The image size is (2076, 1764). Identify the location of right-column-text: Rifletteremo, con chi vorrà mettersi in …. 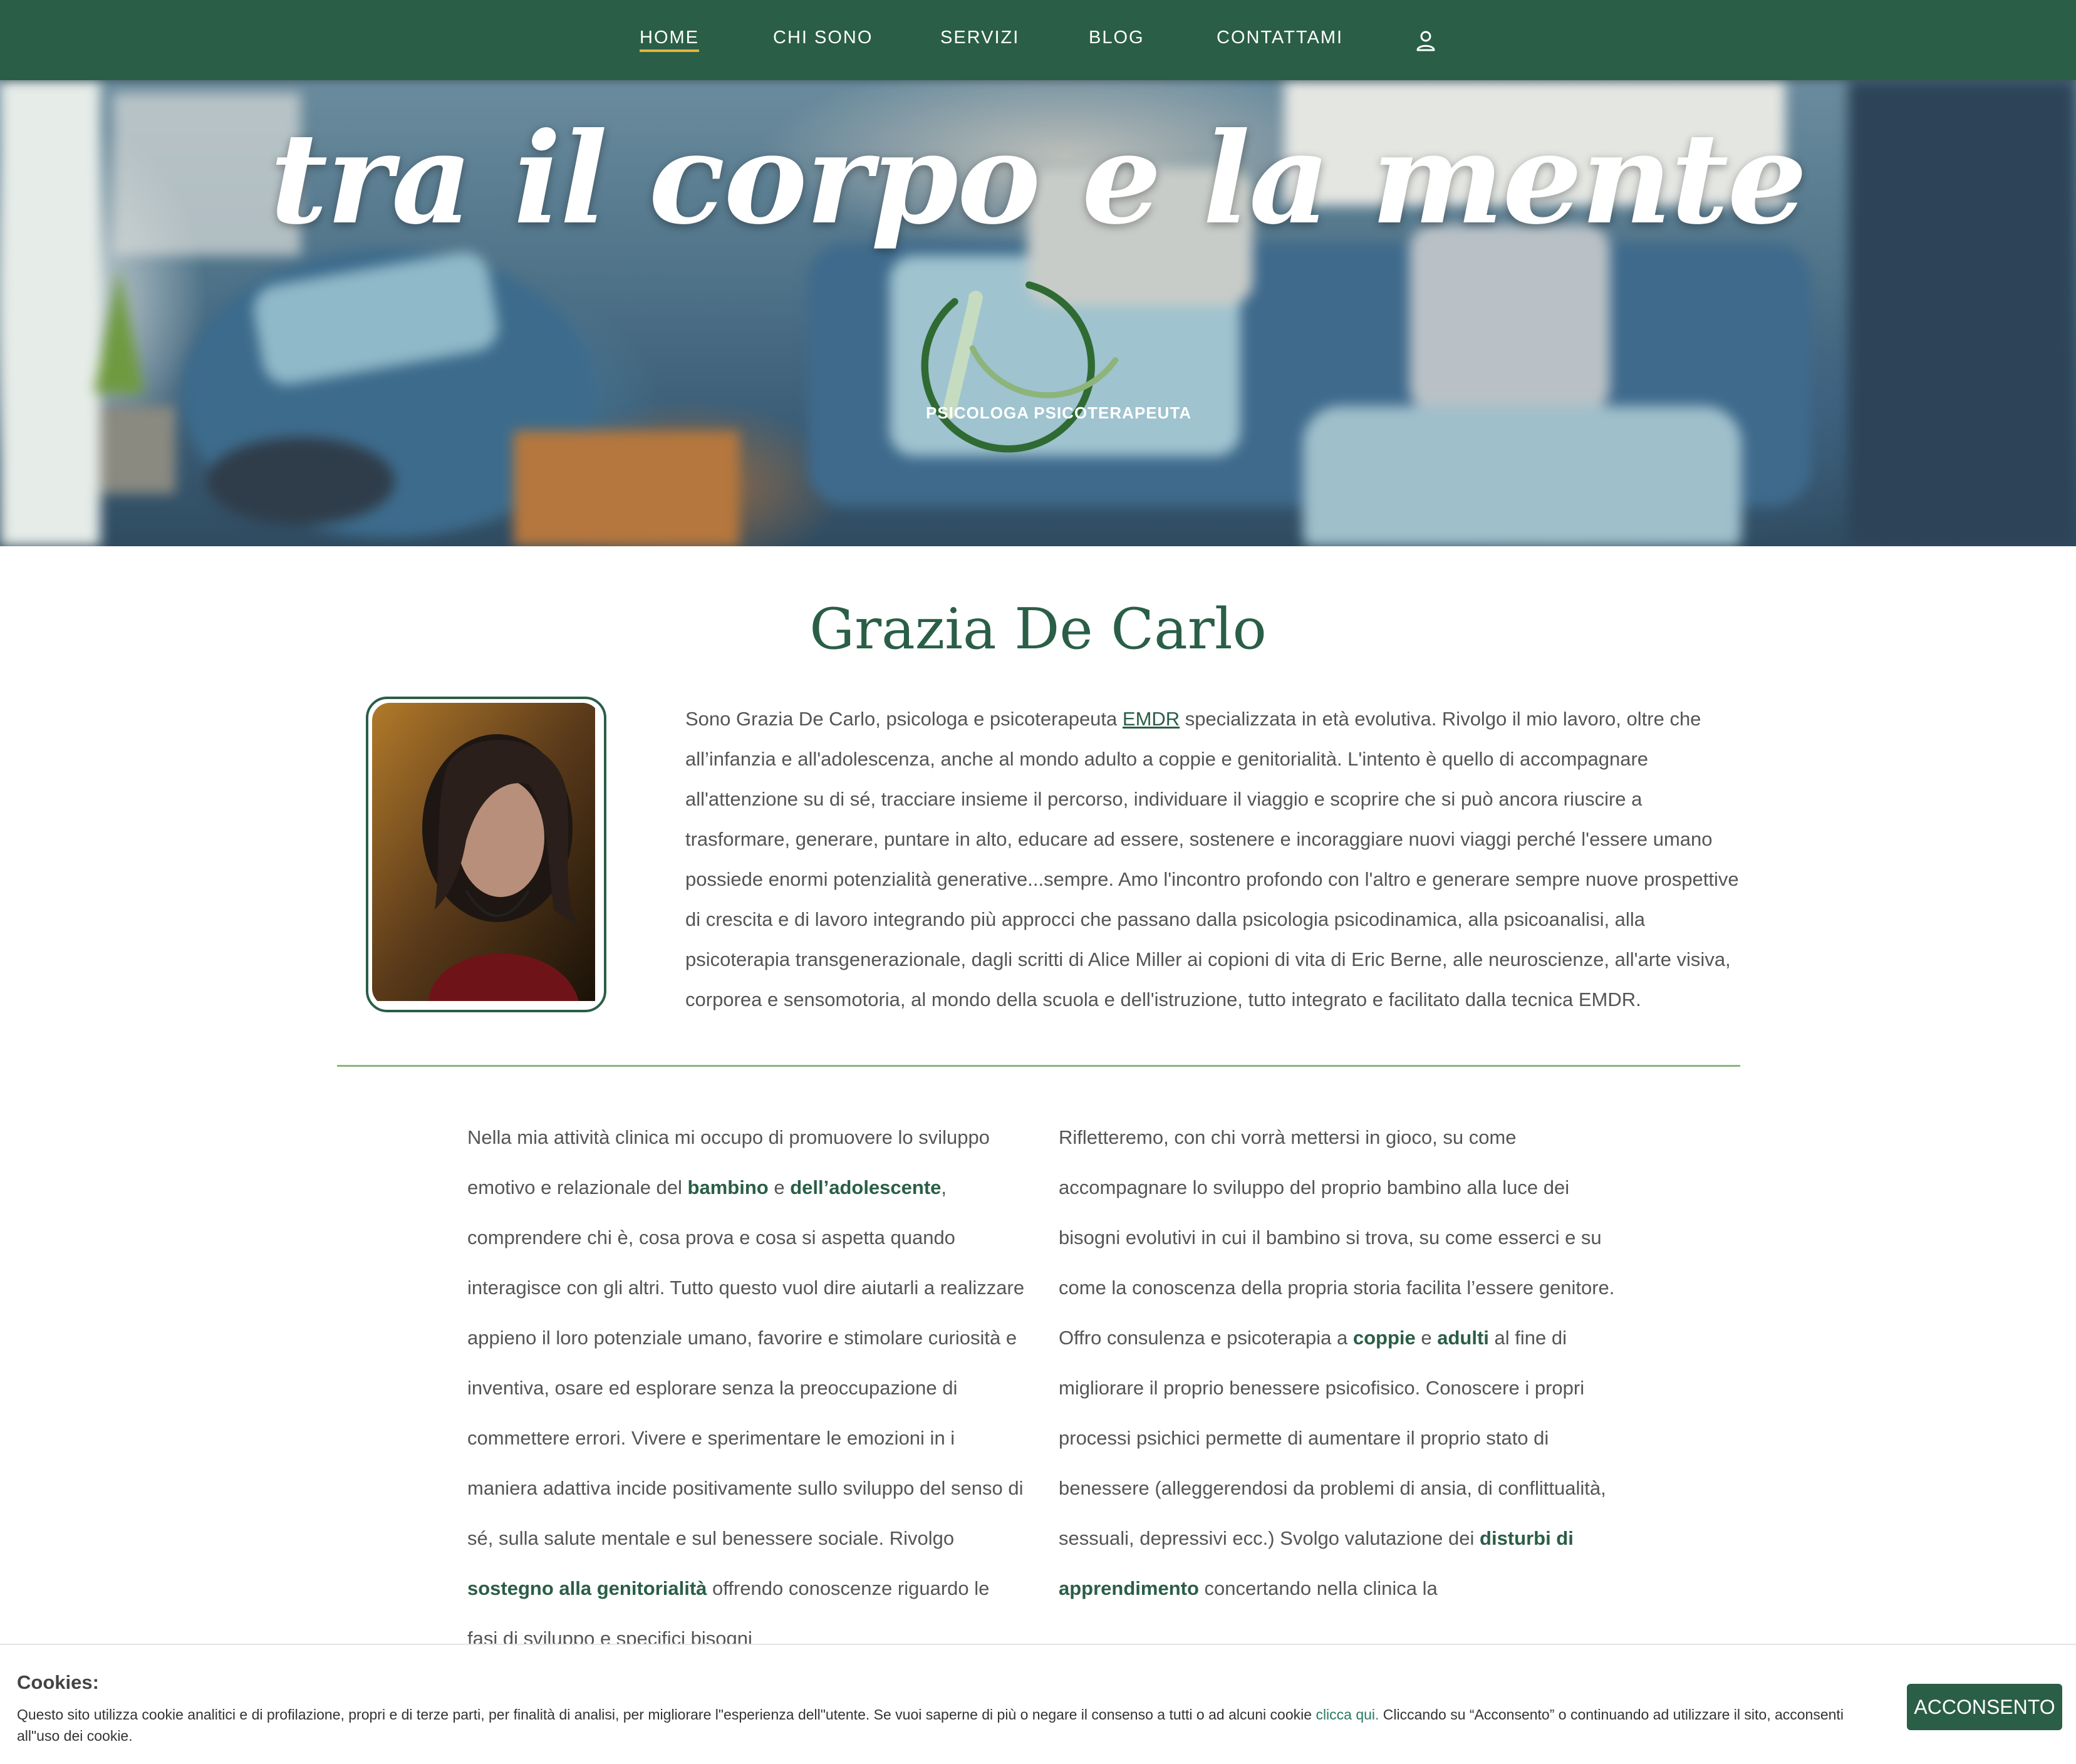
(1337, 1364).